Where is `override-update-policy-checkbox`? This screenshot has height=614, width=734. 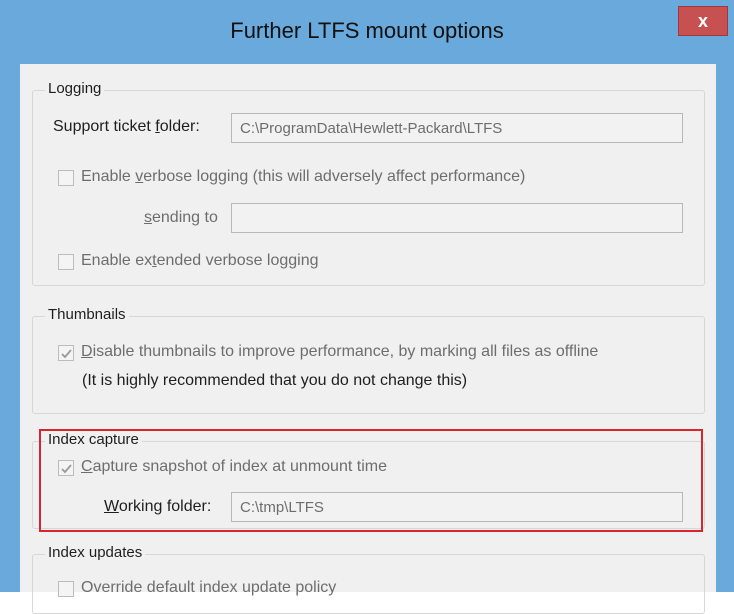 override-update-policy-checkbox is located at coordinates (66, 589).